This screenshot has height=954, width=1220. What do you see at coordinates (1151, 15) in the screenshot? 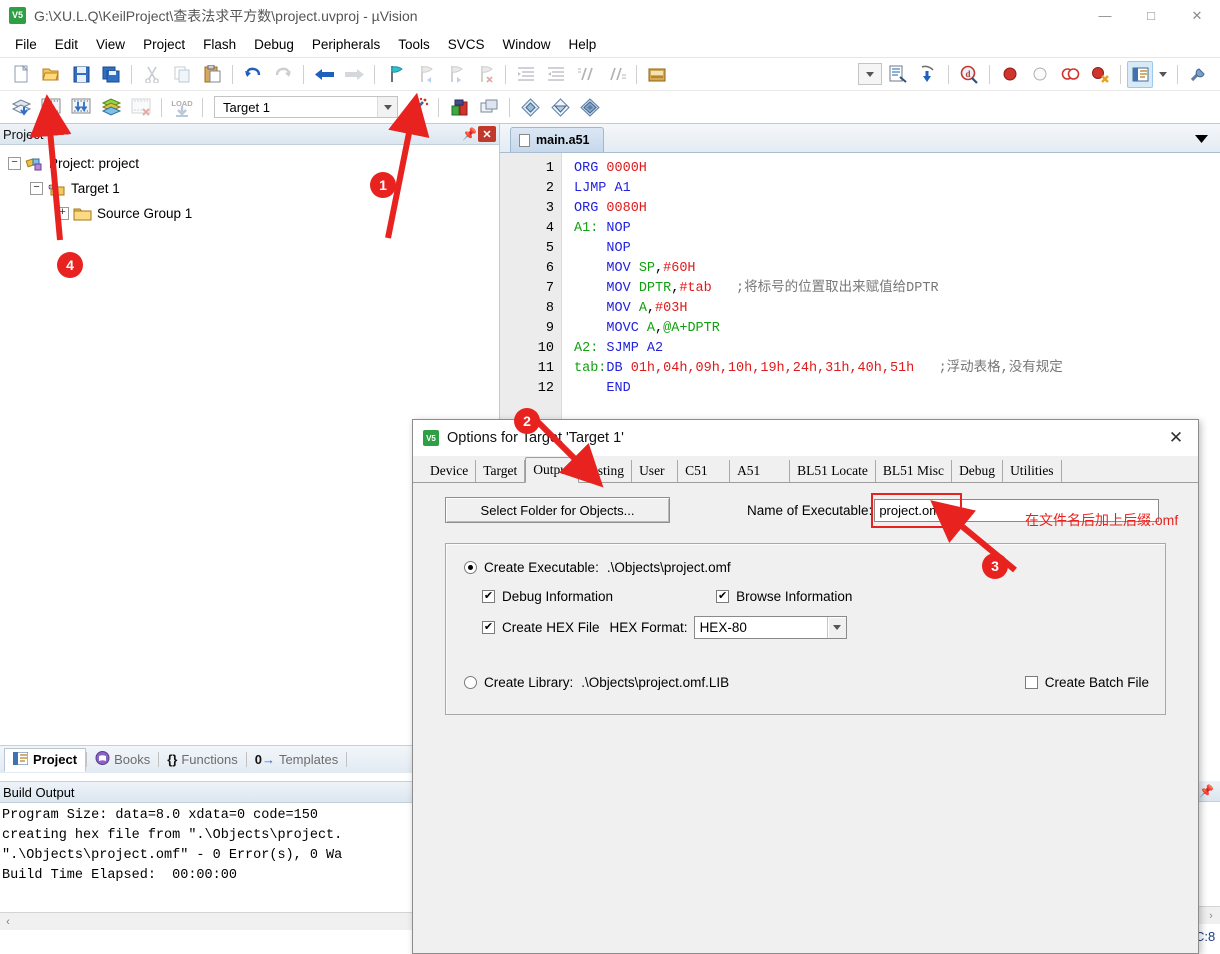
I see `maximize-button: □` at bounding box center [1151, 15].